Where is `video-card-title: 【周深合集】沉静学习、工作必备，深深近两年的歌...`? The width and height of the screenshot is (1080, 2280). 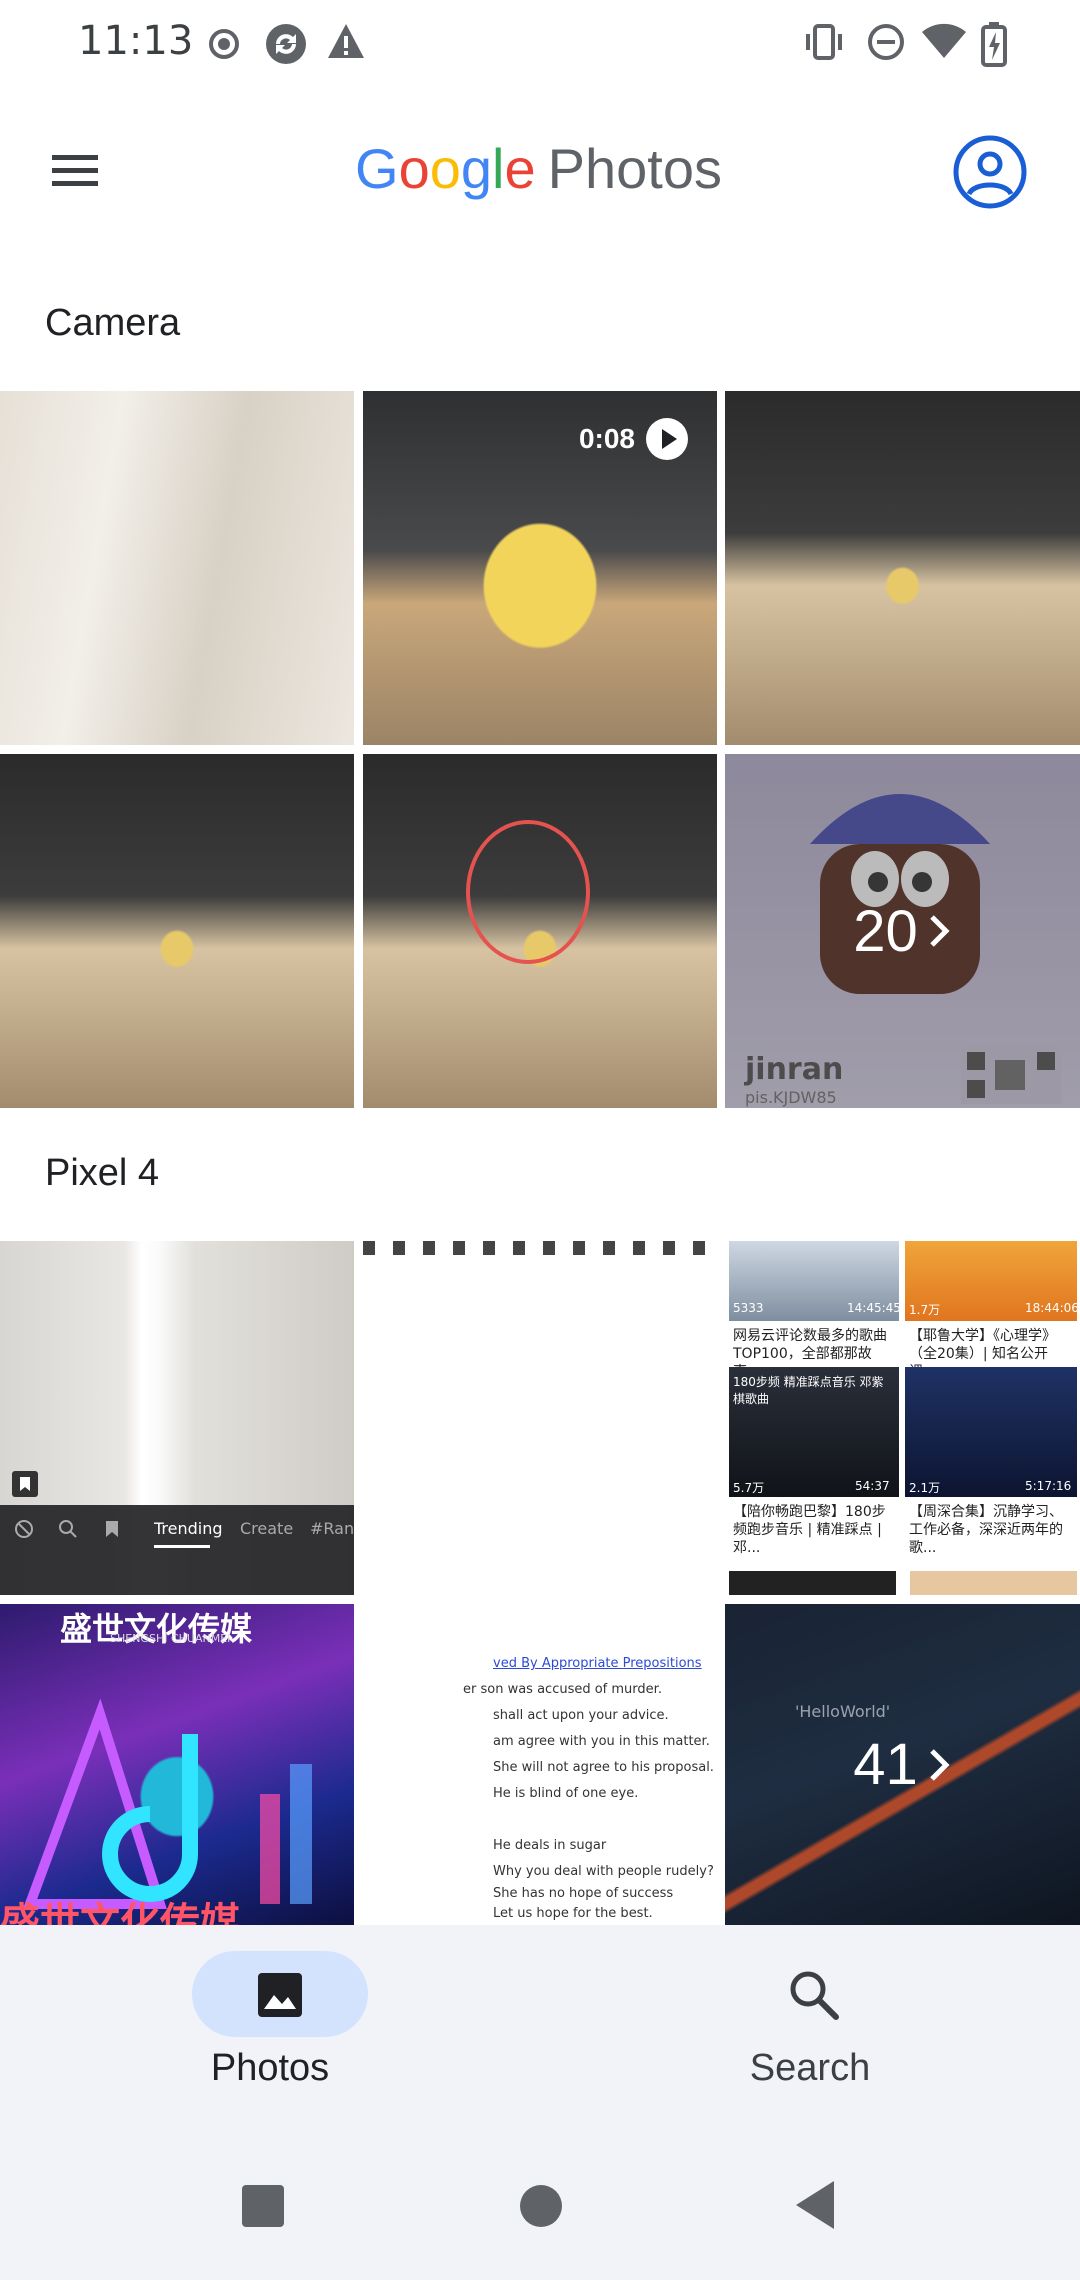 video-card-title: 【周深合集】沉静学习、工作必备，深深近两年的歌... is located at coordinates (986, 1530).